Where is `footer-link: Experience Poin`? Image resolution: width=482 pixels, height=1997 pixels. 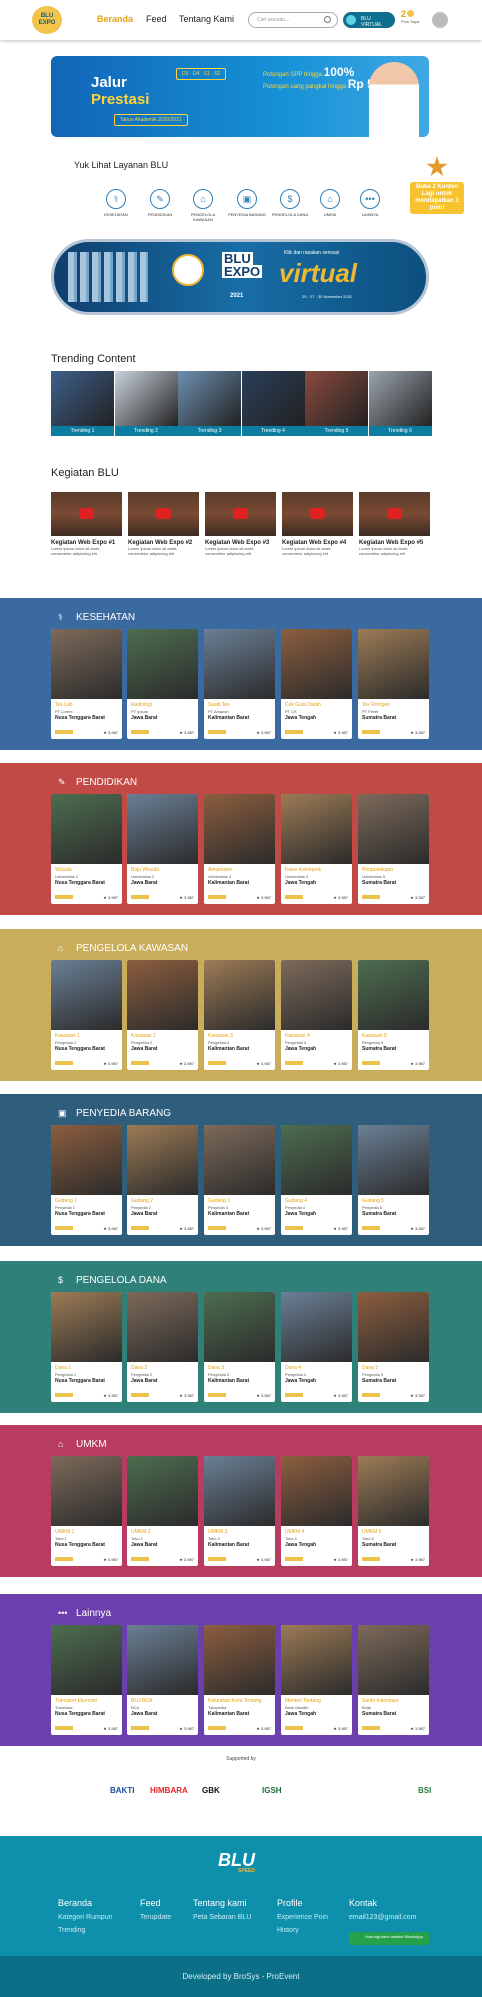 footer-link: Experience Poin is located at coordinates (302, 1917).